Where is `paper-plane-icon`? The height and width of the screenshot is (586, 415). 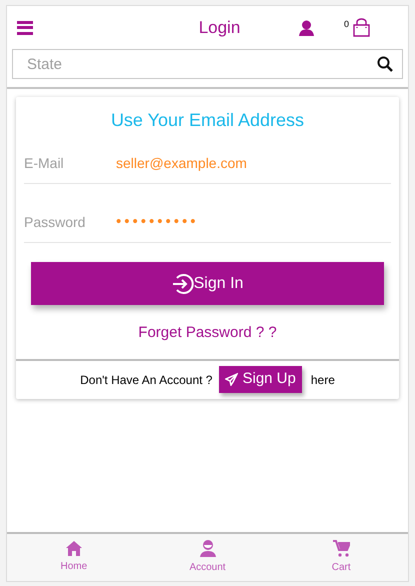
paper-plane-icon is located at coordinates (231, 379).